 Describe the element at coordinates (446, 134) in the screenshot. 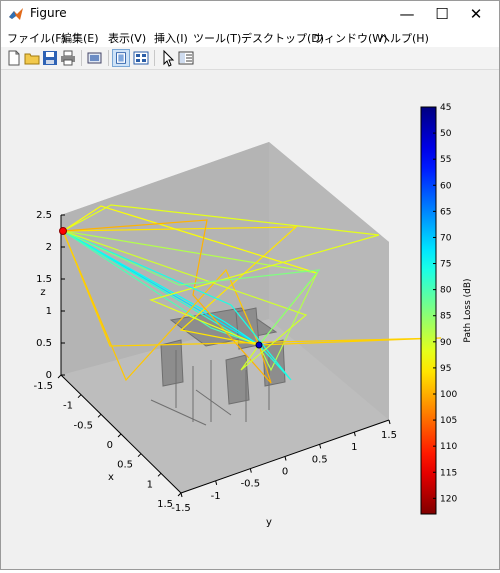

I see `colorbar-tick-label: 50` at that location.